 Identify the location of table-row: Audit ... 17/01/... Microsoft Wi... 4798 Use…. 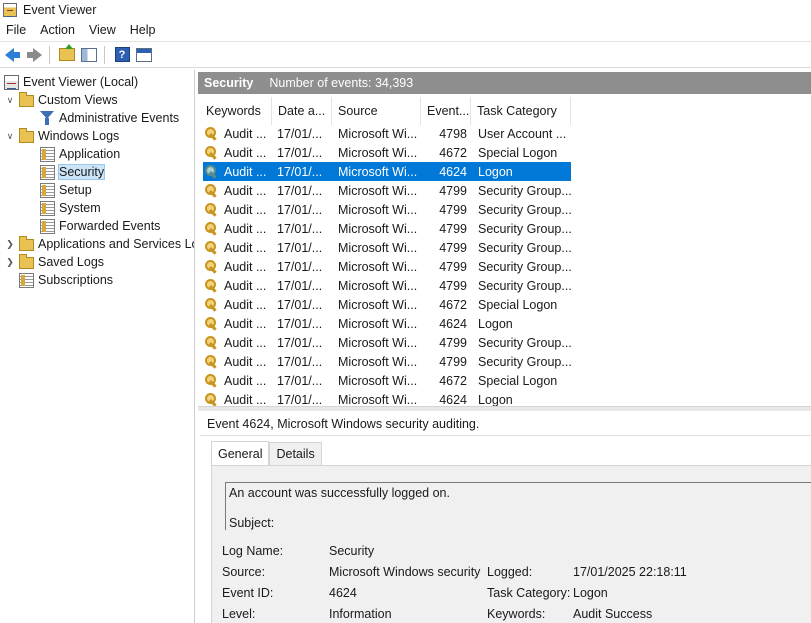
(387, 133).